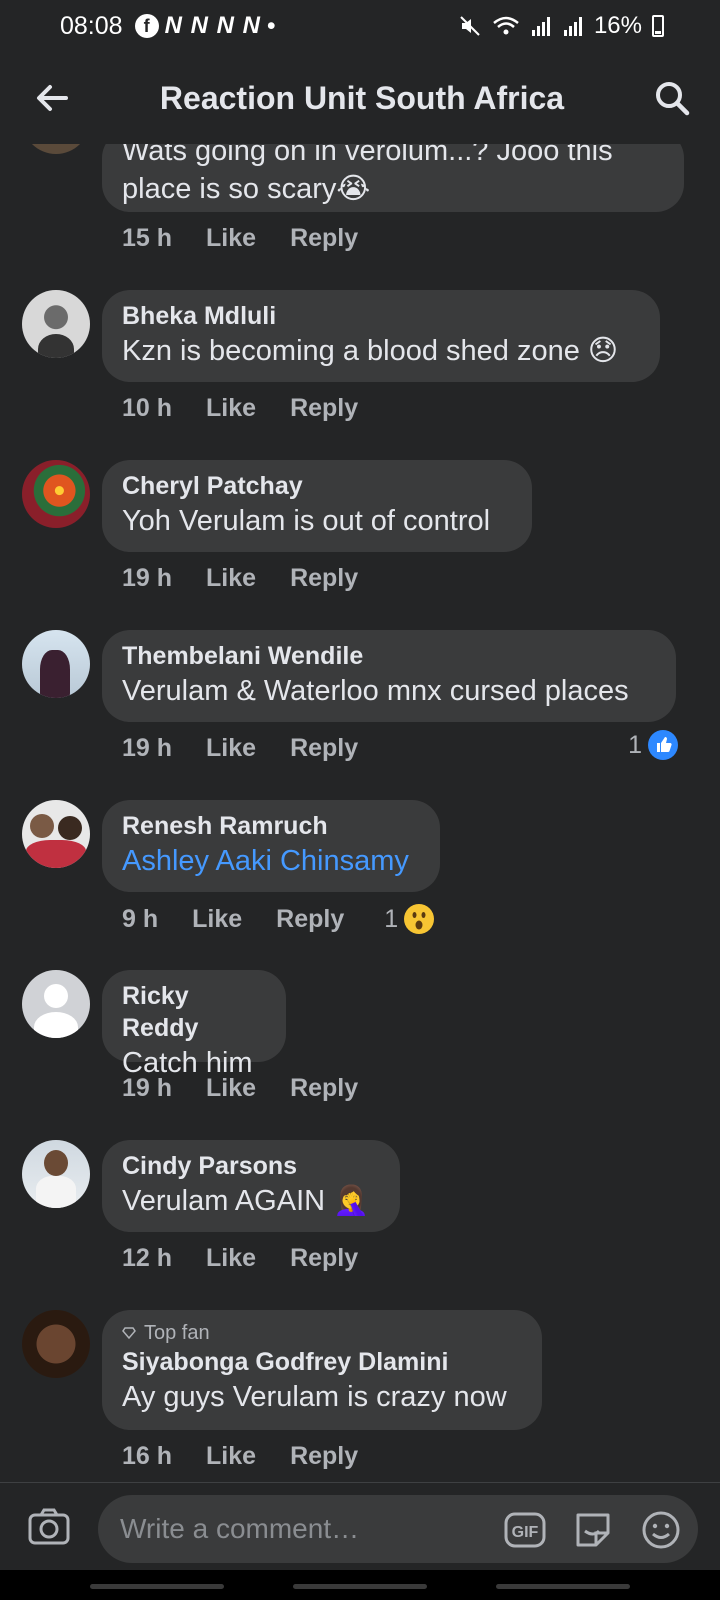  What do you see at coordinates (271, 861) in the screenshot?
I see `mention-link: Ashley Aaki Chinsamy` at bounding box center [271, 861].